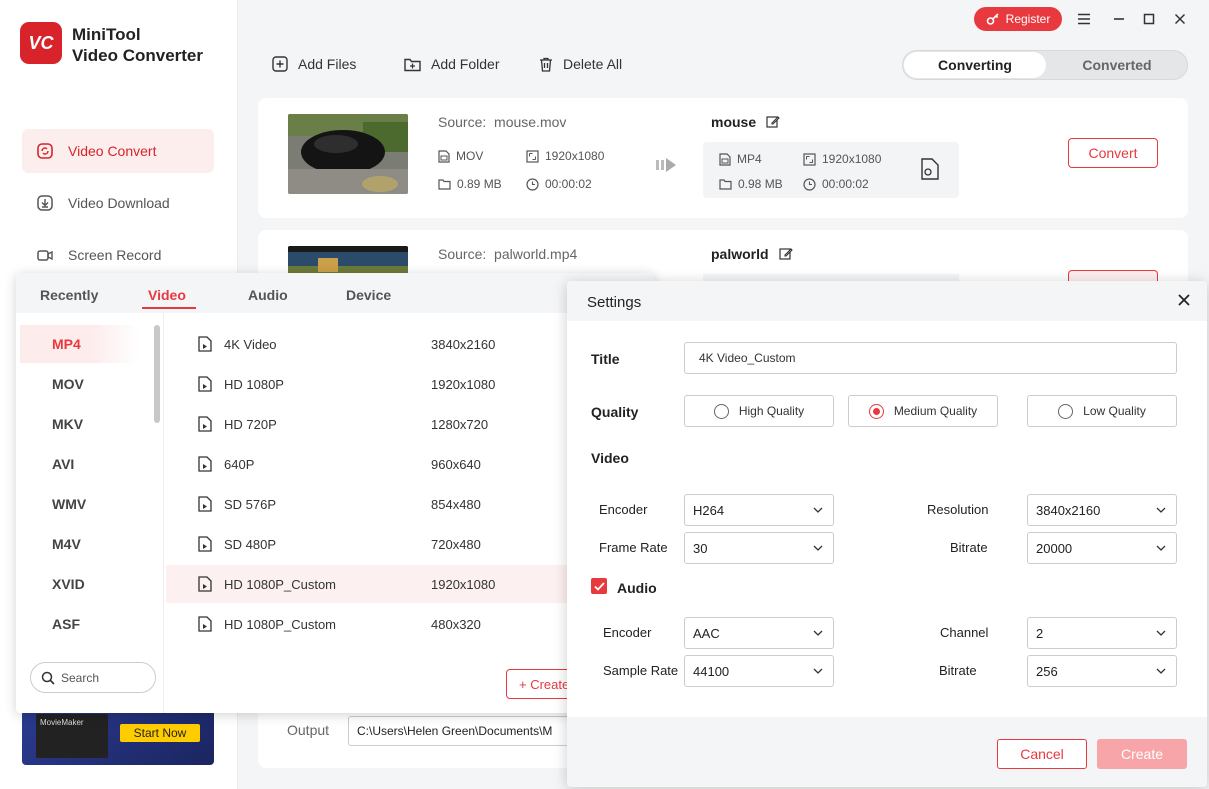  Describe the element at coordinates (465, 64) in the screenshot. I see `add-folder-label: Add Folder` at that location.